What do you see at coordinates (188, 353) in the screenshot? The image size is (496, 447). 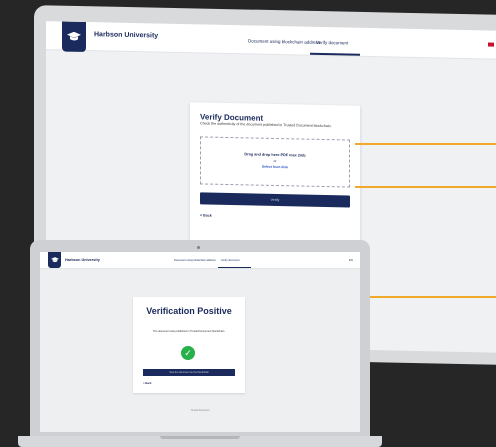 I see `check-circle-icon: ✓` at bounding box center [188, 353].